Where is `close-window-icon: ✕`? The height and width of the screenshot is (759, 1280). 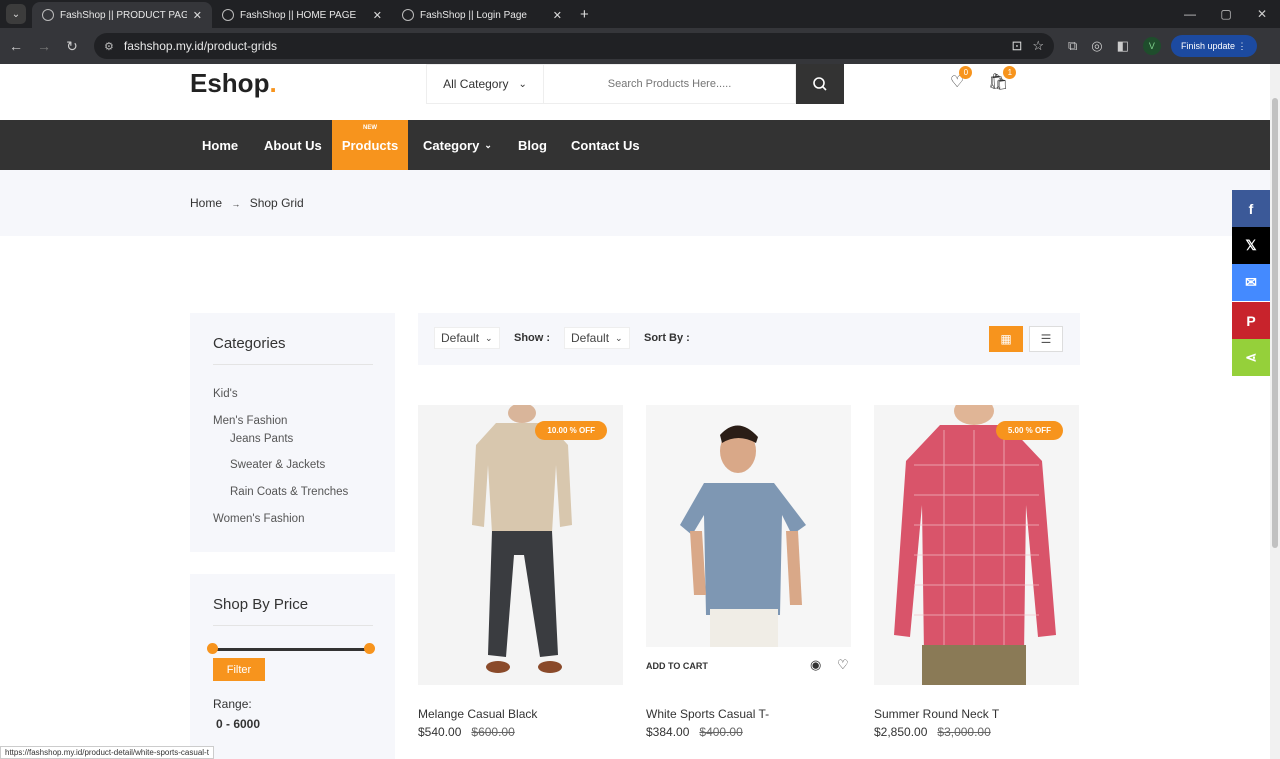
close-window-icon: ✕ is located at coordinates (1262, 14).